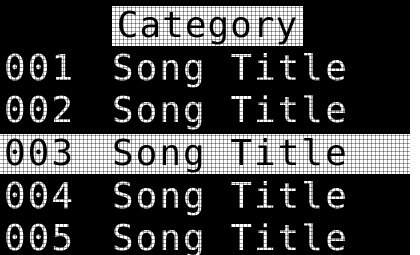 The height and width of the screenshot is (255, 420). I want to click on song-number: 003, so click(40, 153).